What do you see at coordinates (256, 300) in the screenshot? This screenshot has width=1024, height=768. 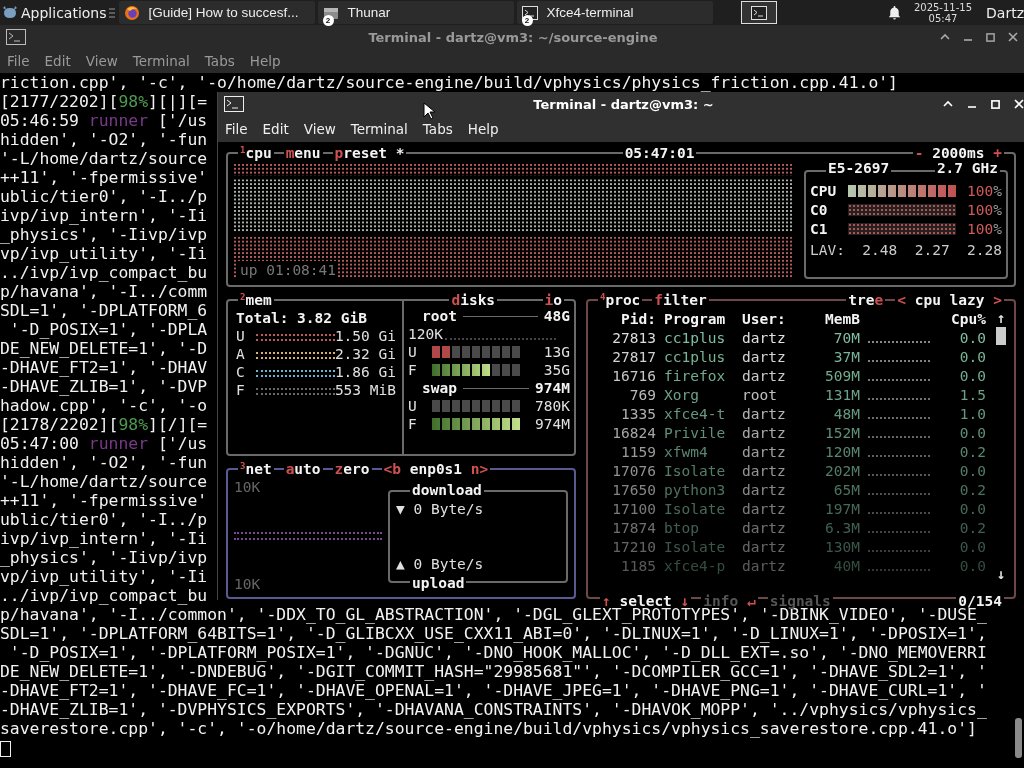 I see `panel-title: $^{2}$mem` at bounding box center [256, 300].